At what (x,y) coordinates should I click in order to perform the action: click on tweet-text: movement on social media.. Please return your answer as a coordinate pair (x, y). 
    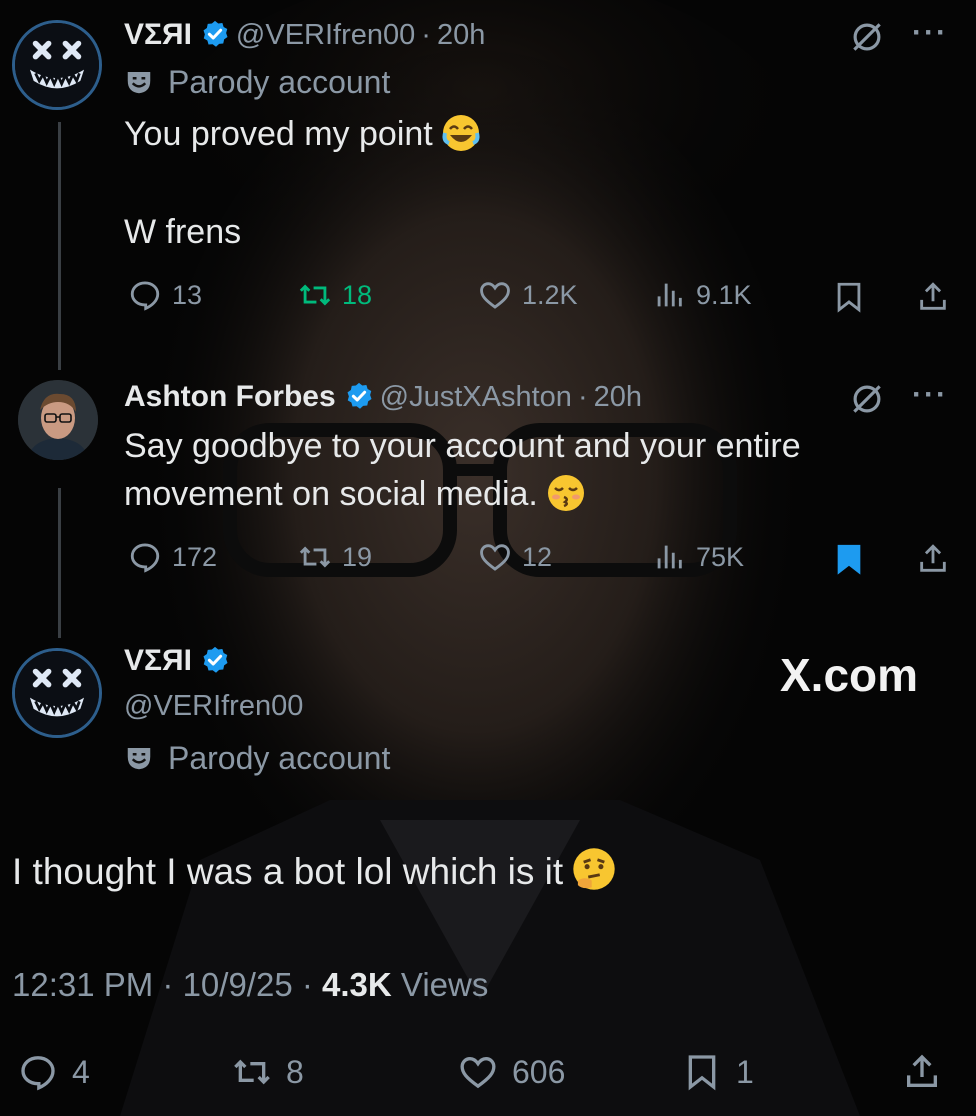
    Looking at the image, I should click on (355, 494).